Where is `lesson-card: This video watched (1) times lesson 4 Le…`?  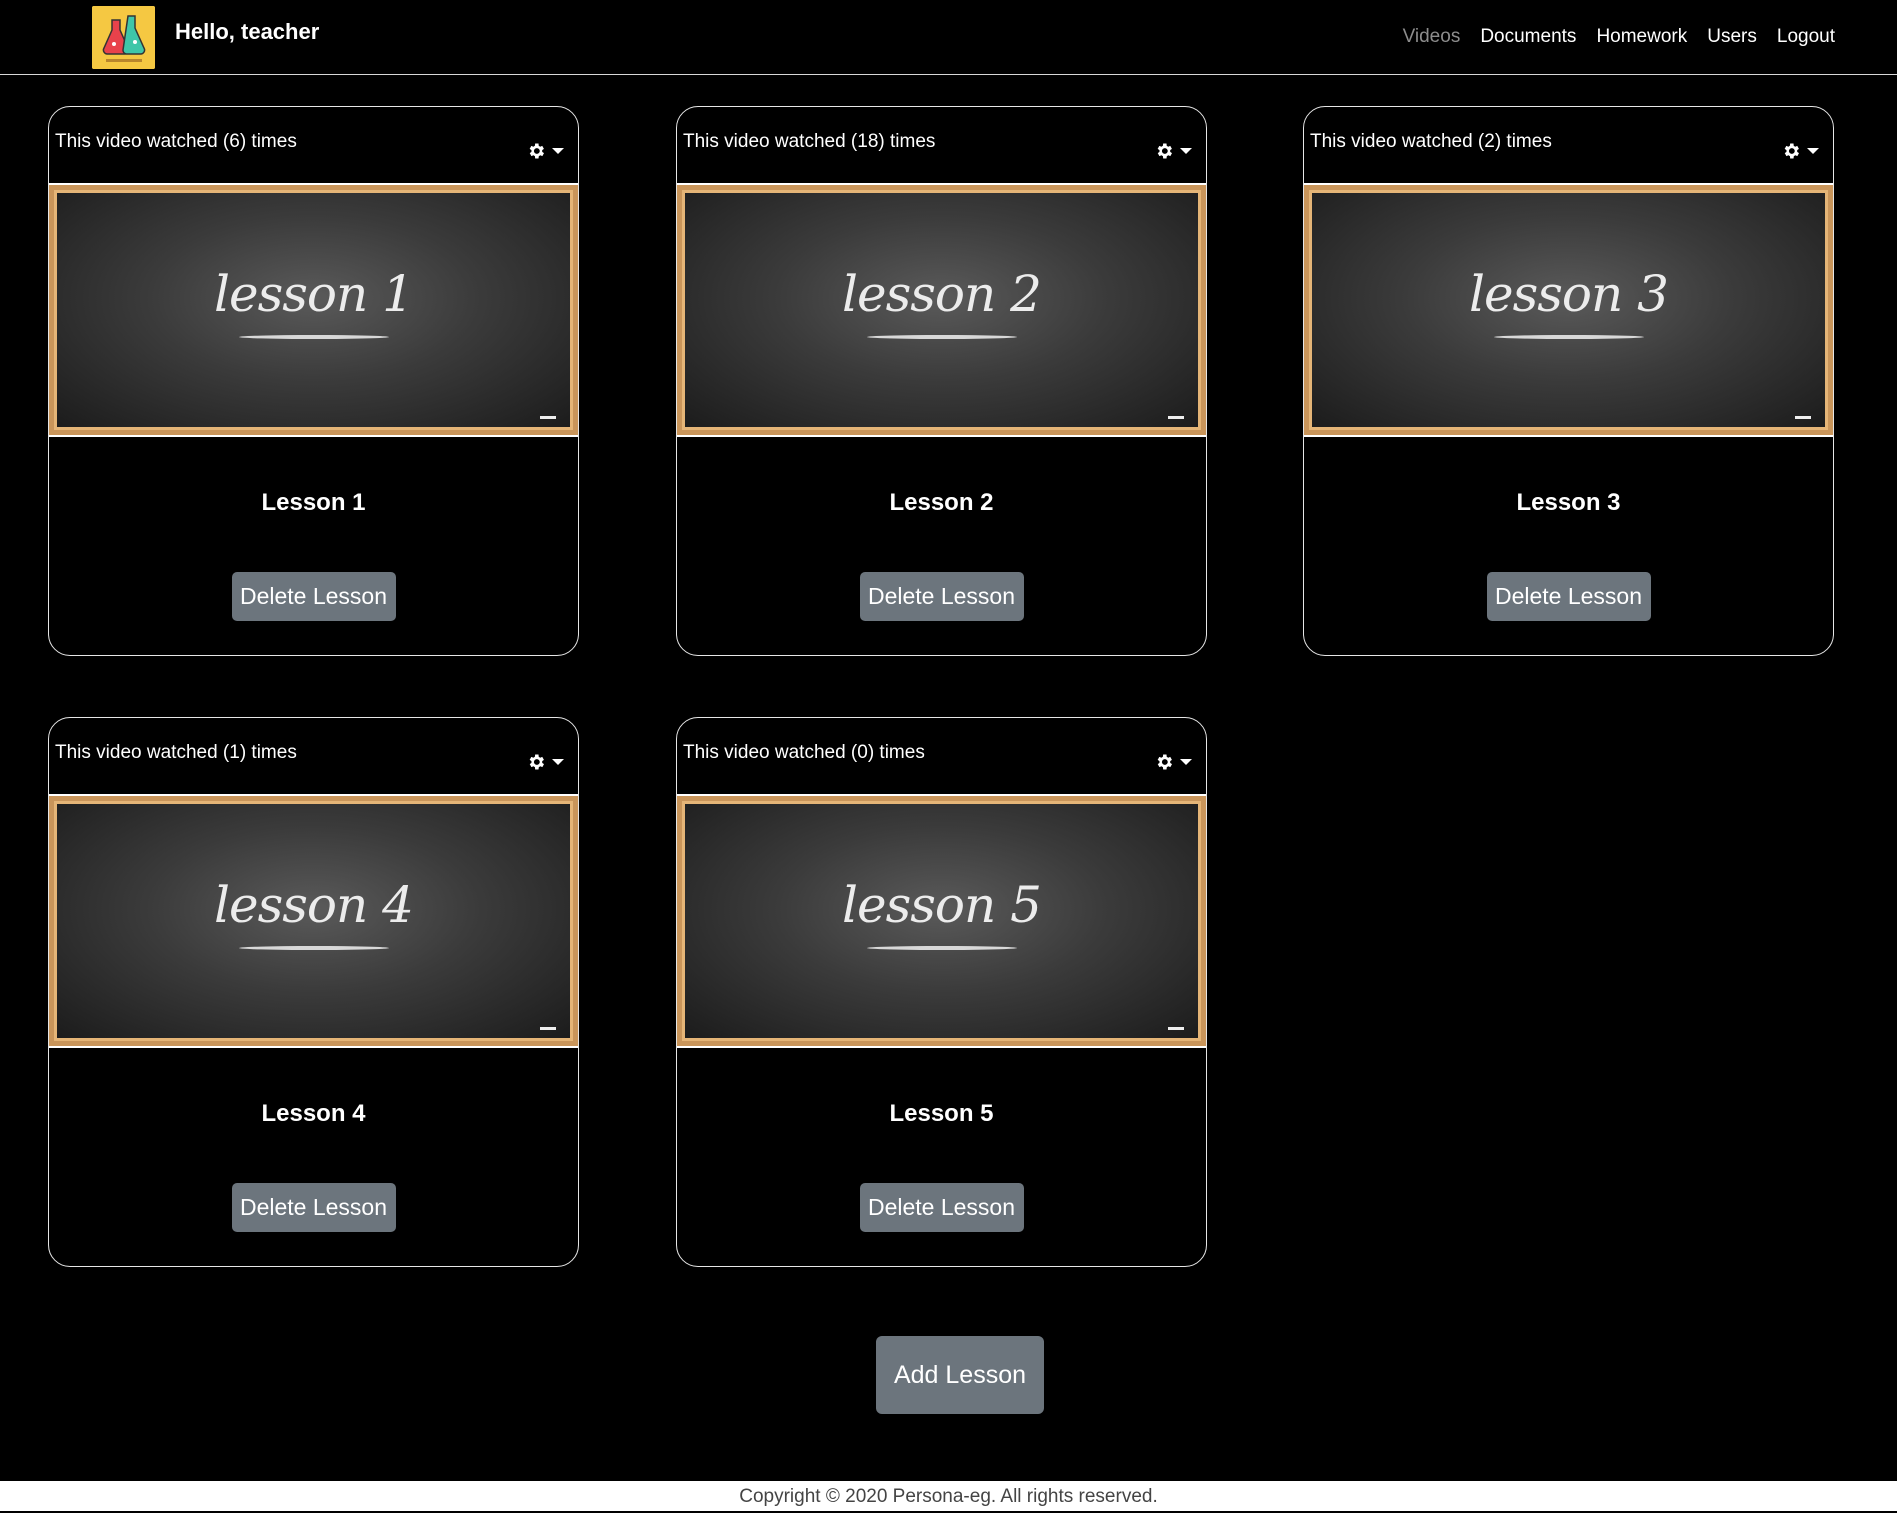
lesson-card: This video watched (1) times lesson 4 Le… is located at coordinates (313, 992).